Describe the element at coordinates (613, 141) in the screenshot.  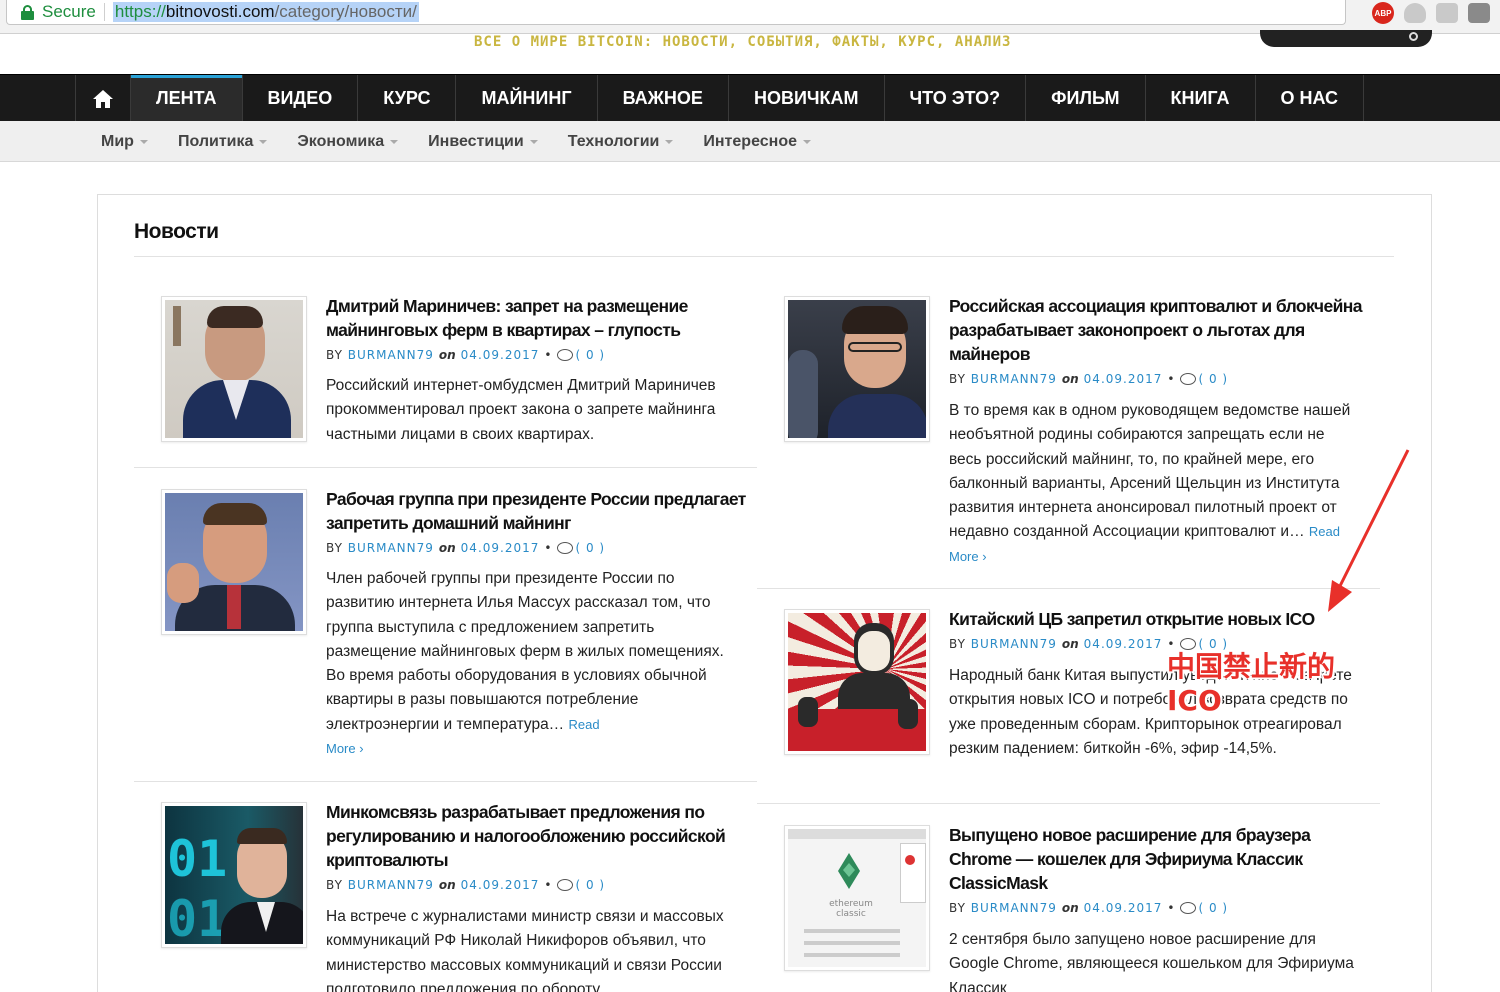
I see `subnav-label: Технологии` at that location.